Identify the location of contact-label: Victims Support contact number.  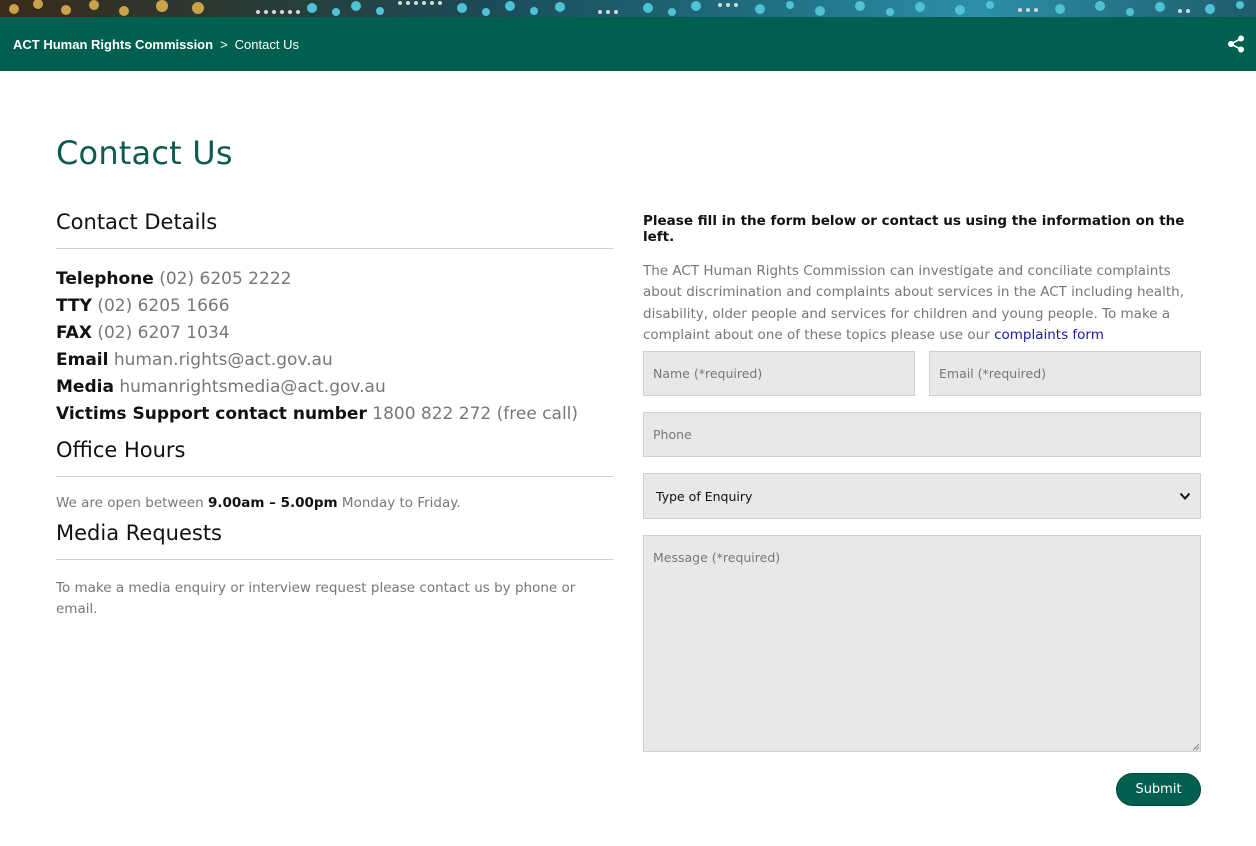
(211, 414).